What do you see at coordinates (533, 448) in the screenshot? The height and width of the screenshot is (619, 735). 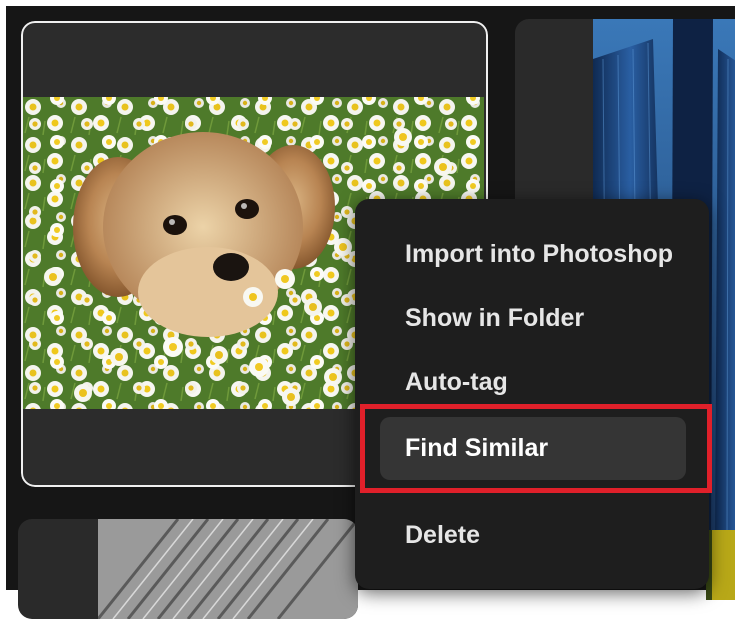 I see `menu-item-find-similar: Find Similar` at bounding box center [533, 448].